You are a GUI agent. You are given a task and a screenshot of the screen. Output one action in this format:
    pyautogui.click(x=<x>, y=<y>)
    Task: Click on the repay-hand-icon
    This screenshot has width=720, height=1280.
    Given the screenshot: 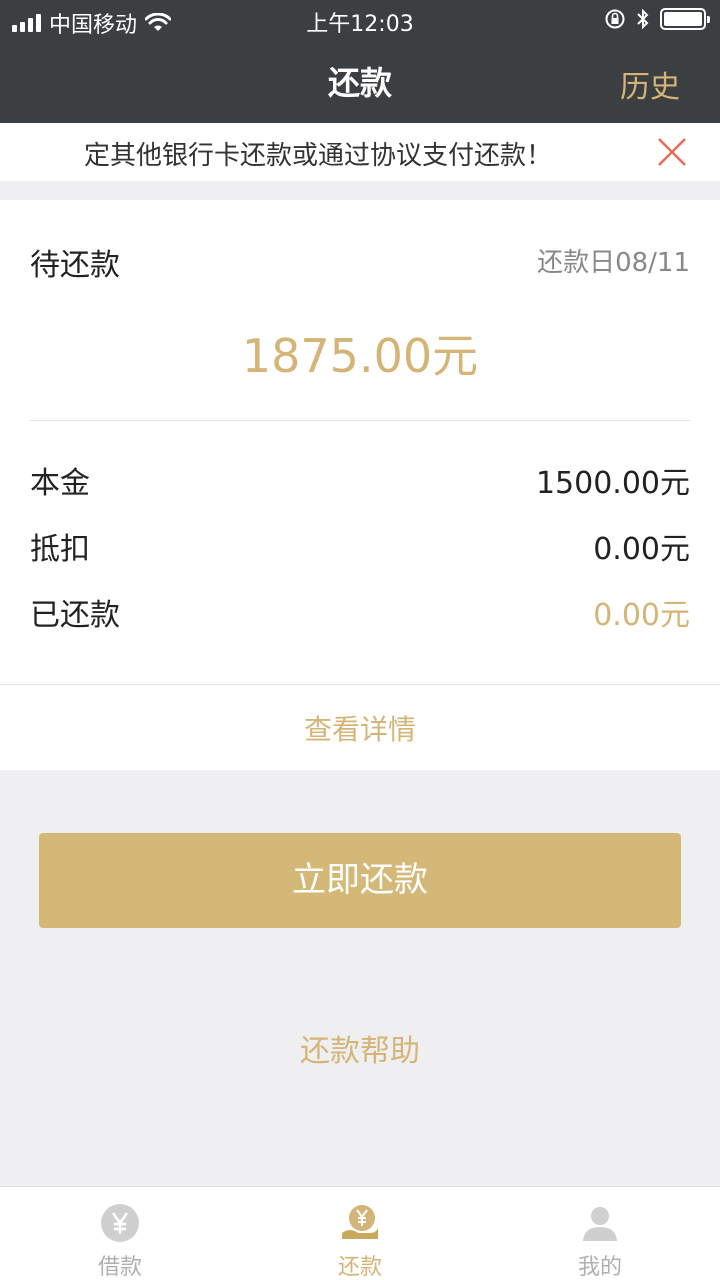 What is the action you would take?
    pyautogui.click(x=360, y=1222)
    